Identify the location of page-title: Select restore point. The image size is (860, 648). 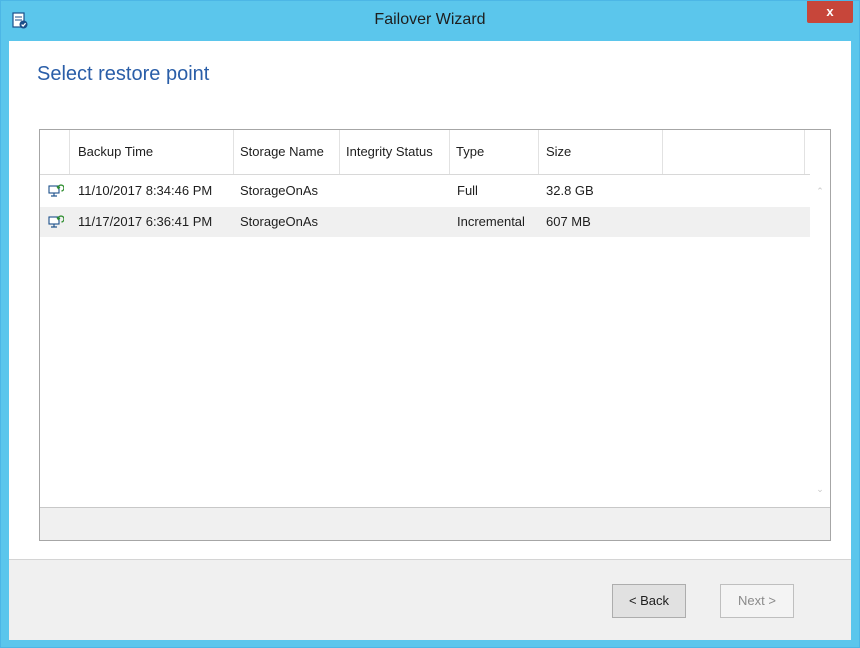
(123, 74).